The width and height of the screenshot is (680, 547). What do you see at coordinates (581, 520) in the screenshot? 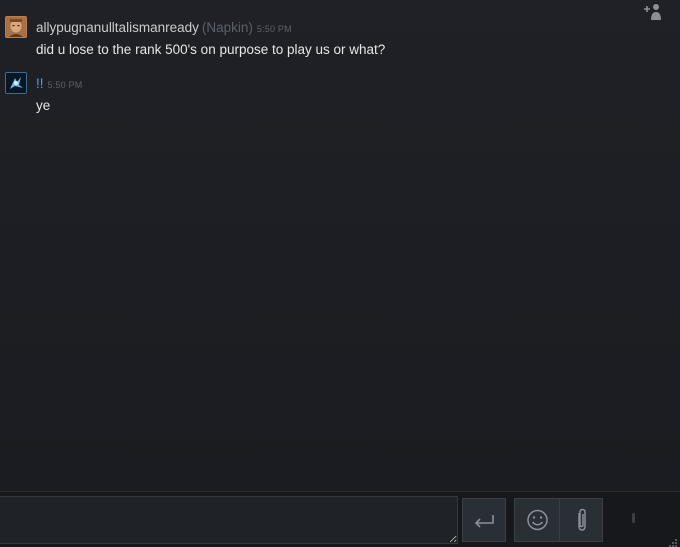
I see `attach-button` at bounding box center [581, 520].